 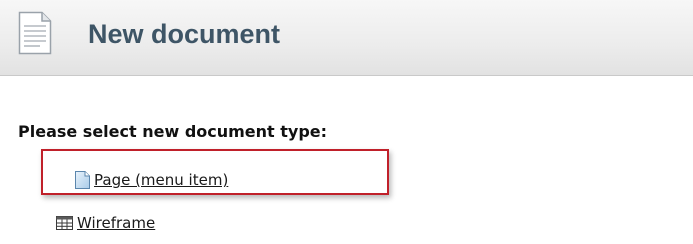 I want to click on table-grid-icon, so click(x=64, y=223).